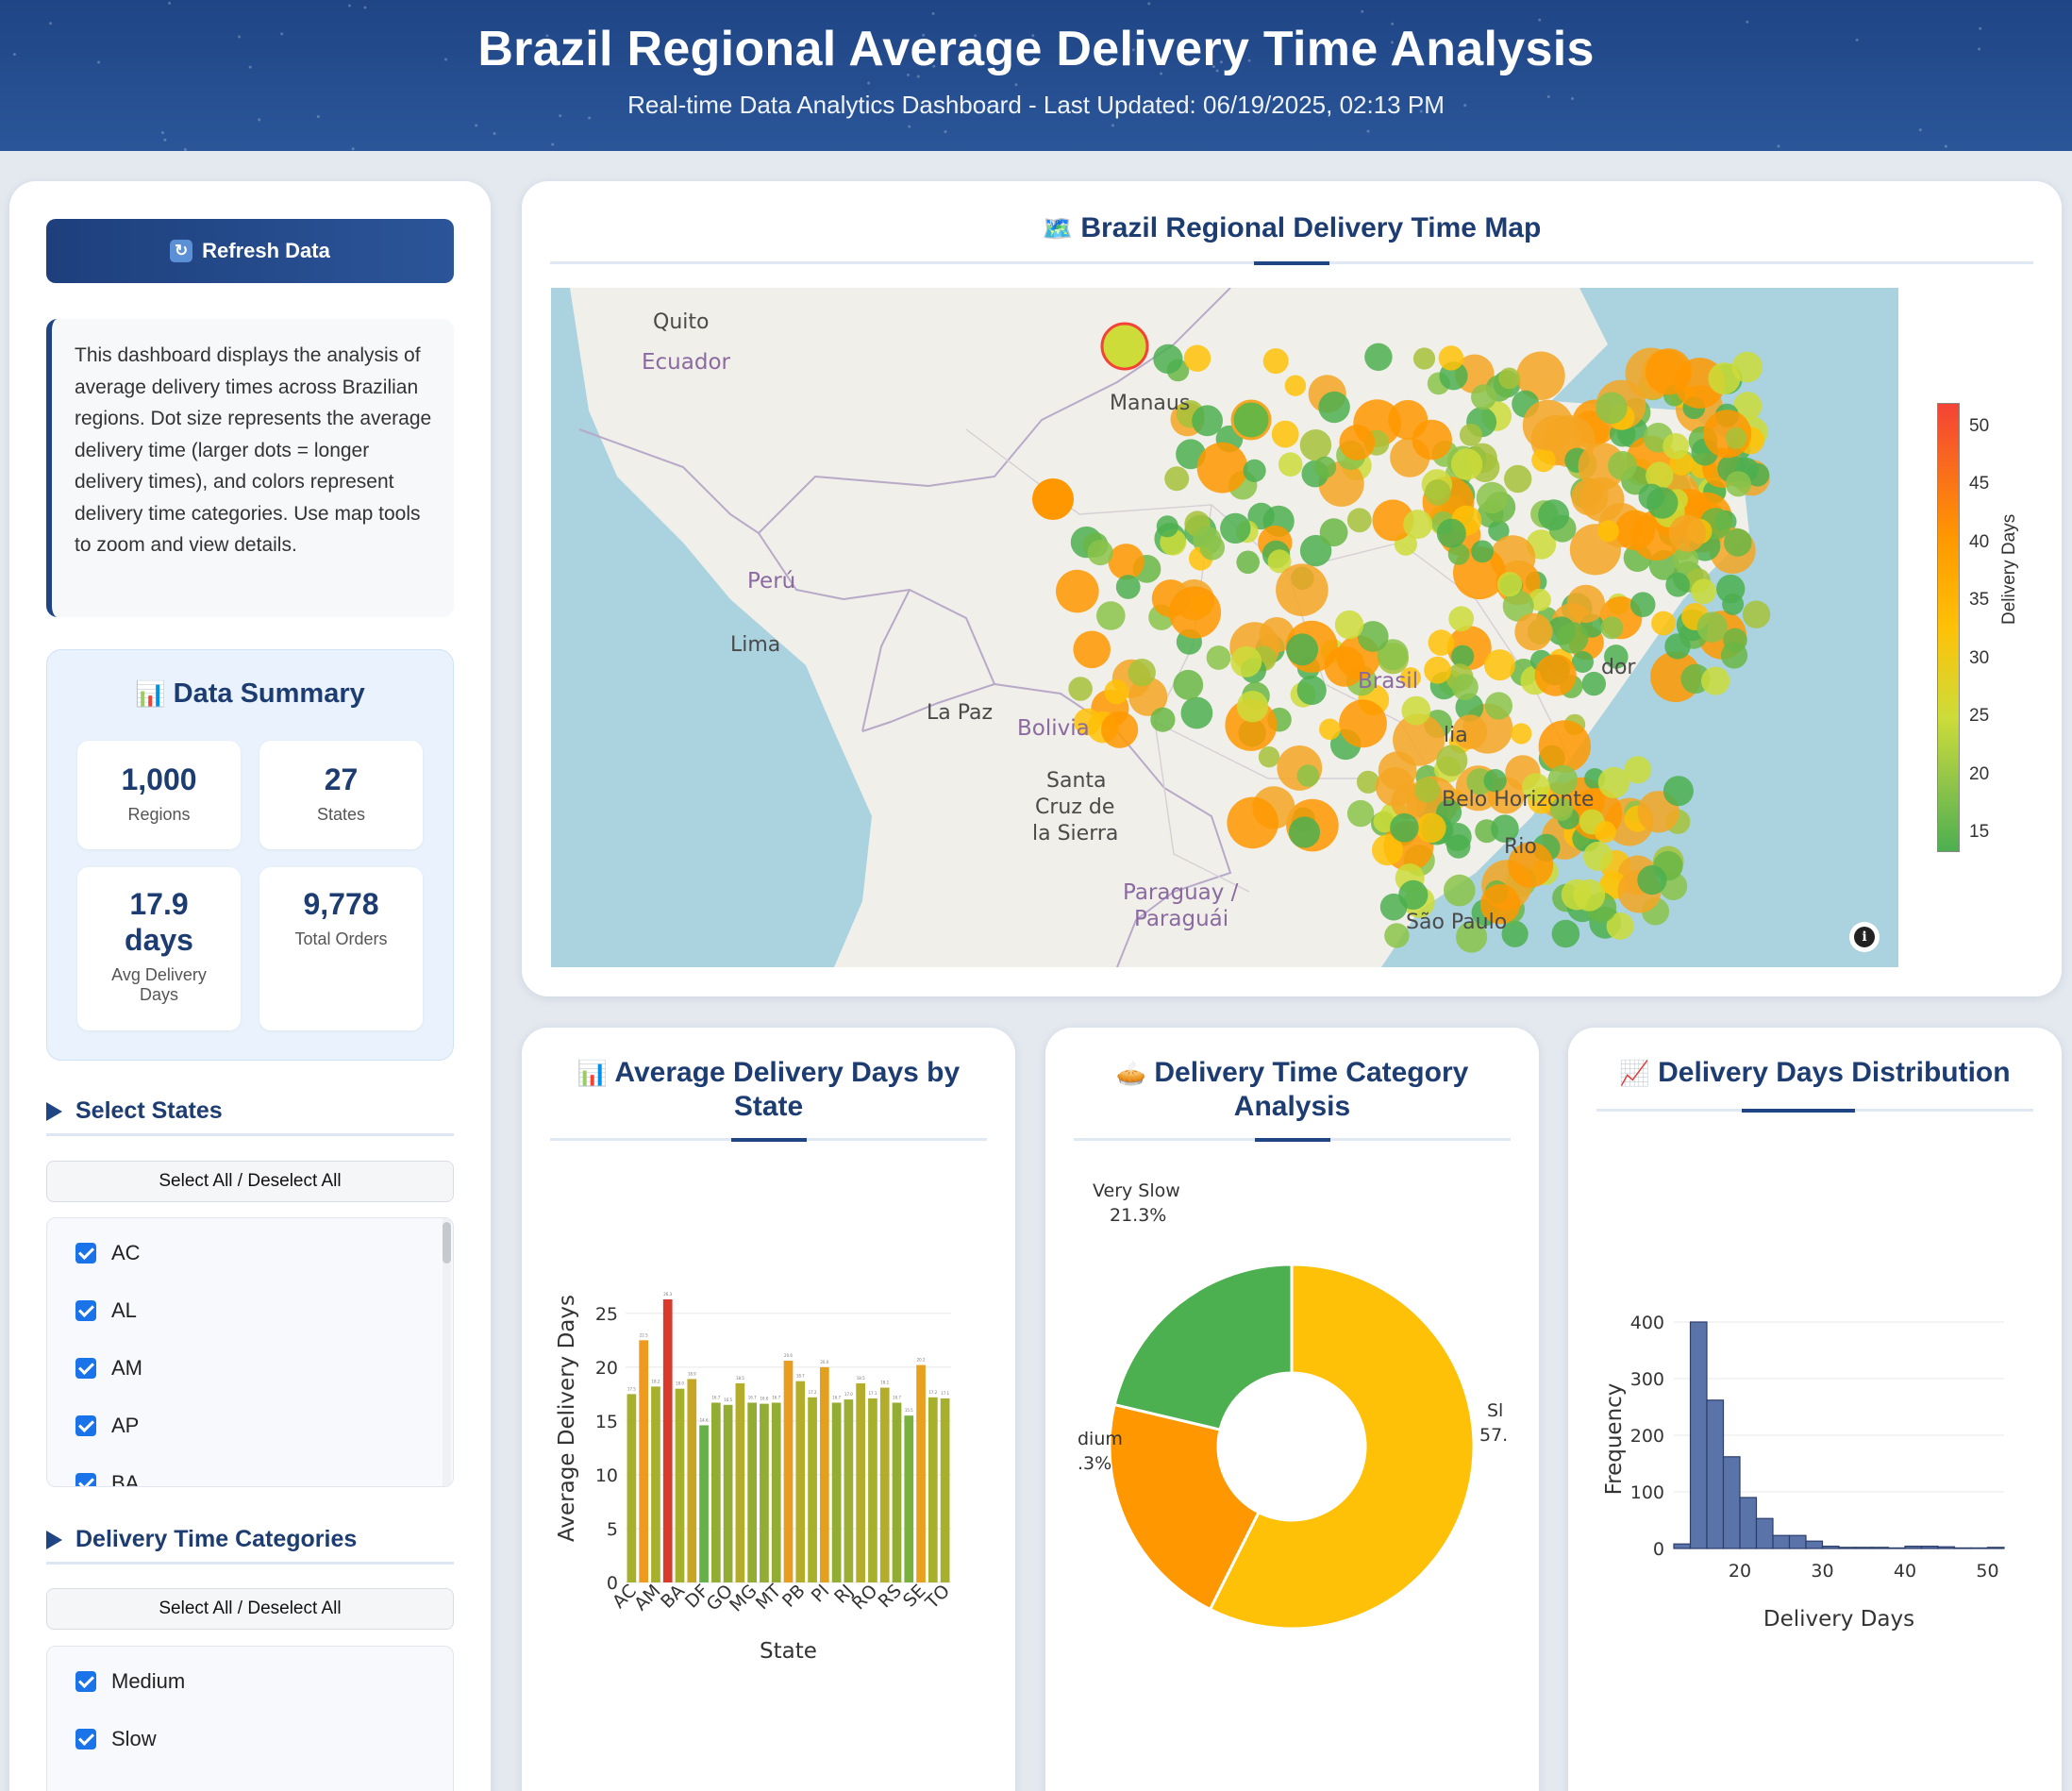  What do you see at coordinates (1864, 937) in the screenshot?
I see `map-info-icon: i` at bounding box center [1864, 937].